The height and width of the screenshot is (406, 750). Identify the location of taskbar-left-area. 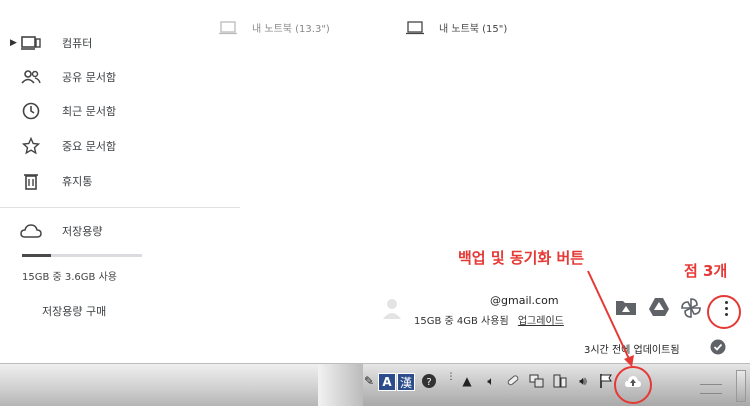
(175, 385).